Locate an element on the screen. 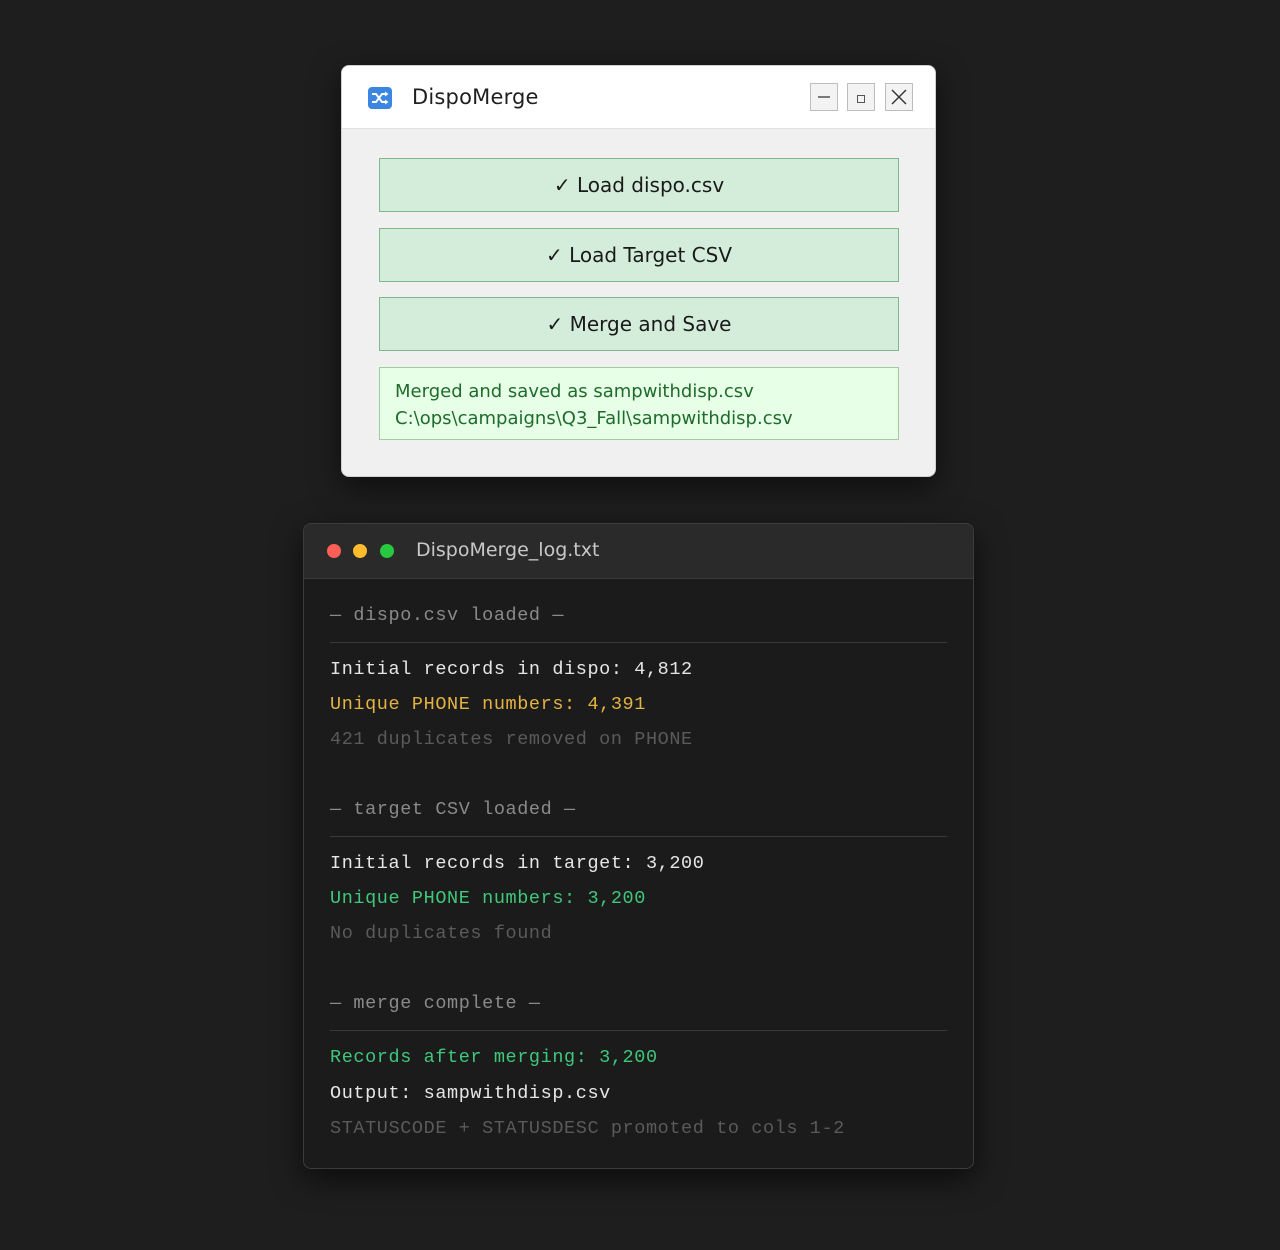 The height and width of the screenshot is (1250, 1280). log-line: Unique PHONE numbers: 4,391 is located at coordinates (488, 704).